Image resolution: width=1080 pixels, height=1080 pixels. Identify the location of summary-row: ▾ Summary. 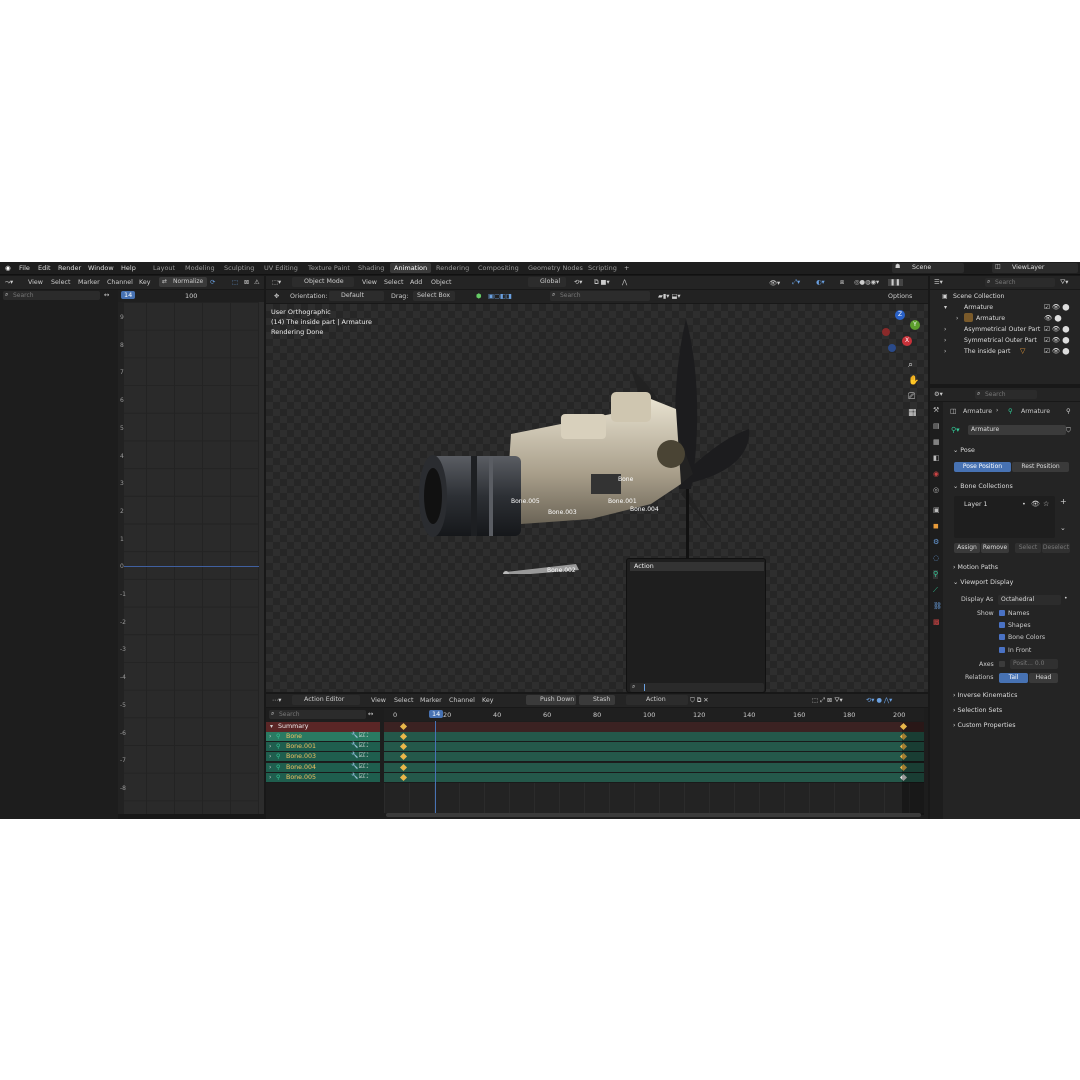
(323, 727).